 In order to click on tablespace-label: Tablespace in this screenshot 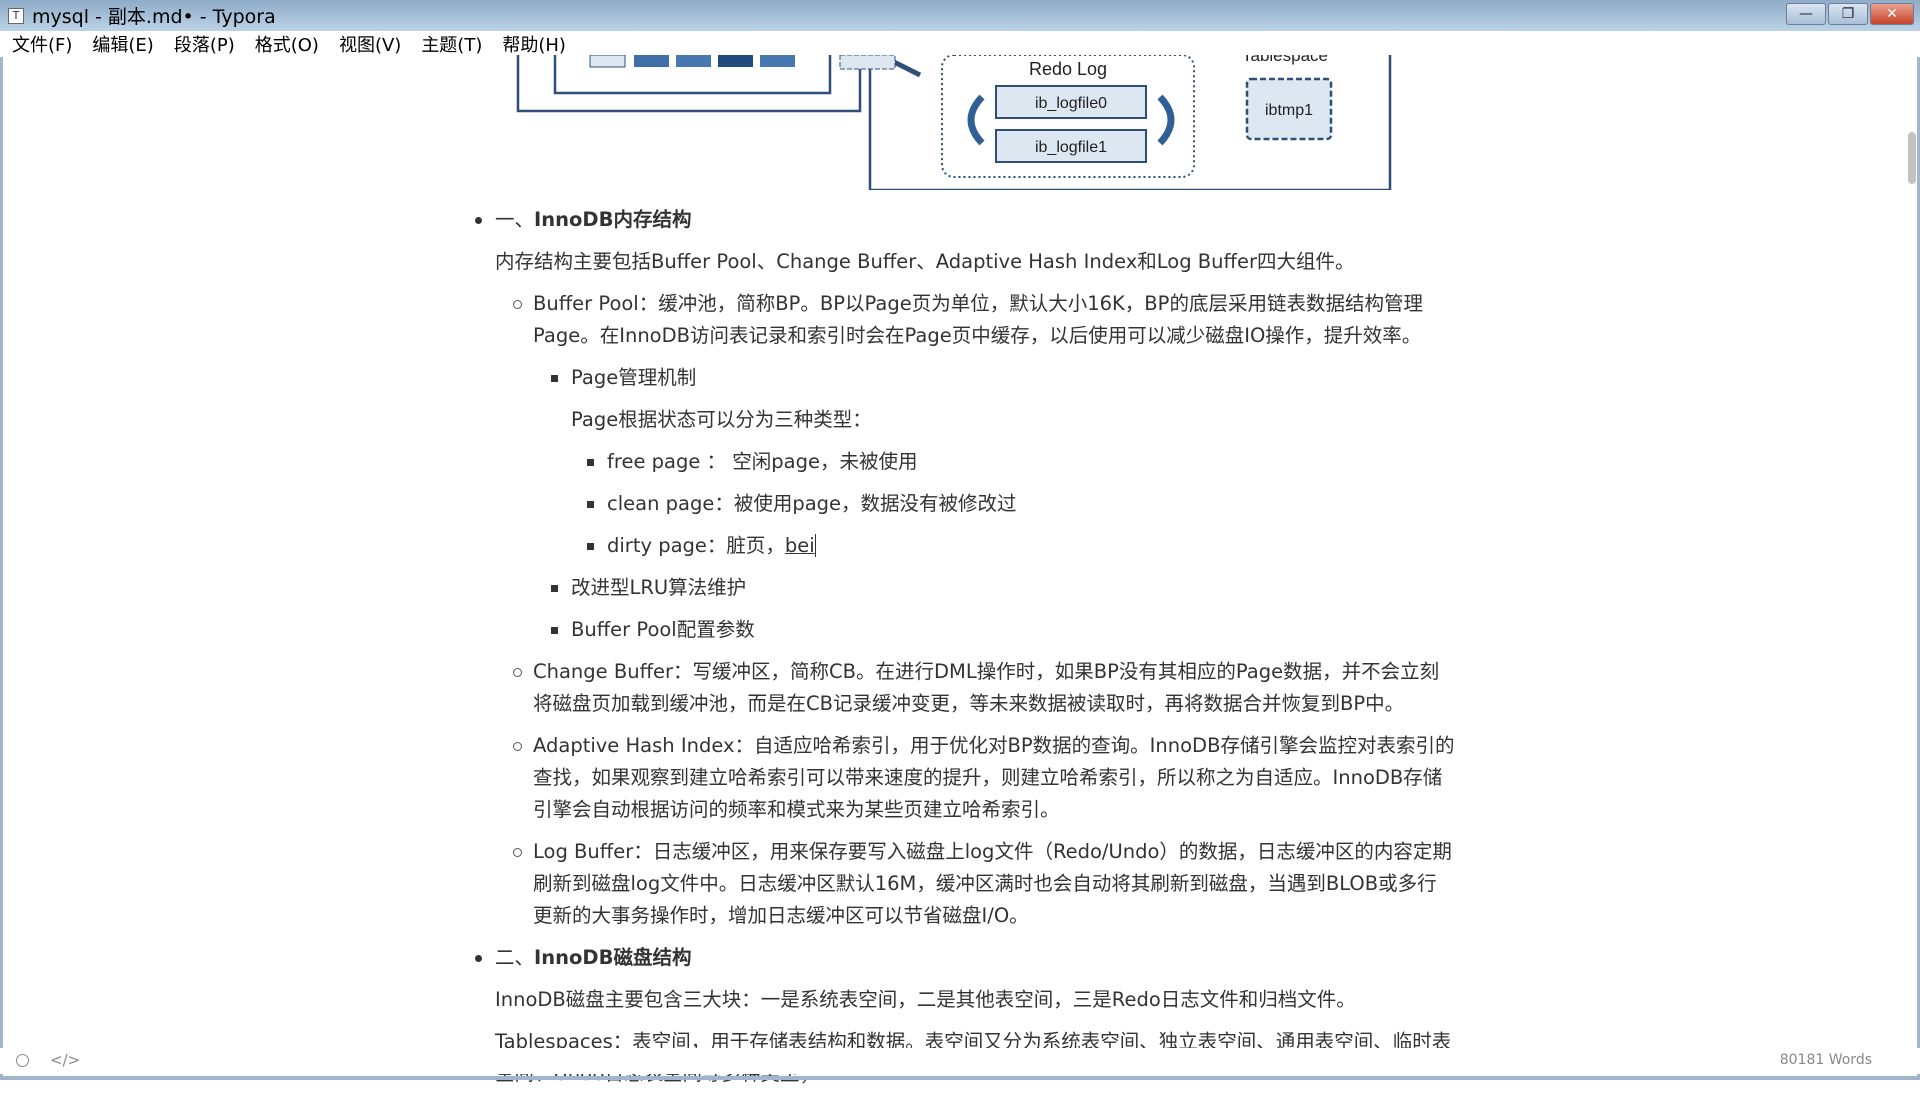, I will do `click(1285, 60)`.